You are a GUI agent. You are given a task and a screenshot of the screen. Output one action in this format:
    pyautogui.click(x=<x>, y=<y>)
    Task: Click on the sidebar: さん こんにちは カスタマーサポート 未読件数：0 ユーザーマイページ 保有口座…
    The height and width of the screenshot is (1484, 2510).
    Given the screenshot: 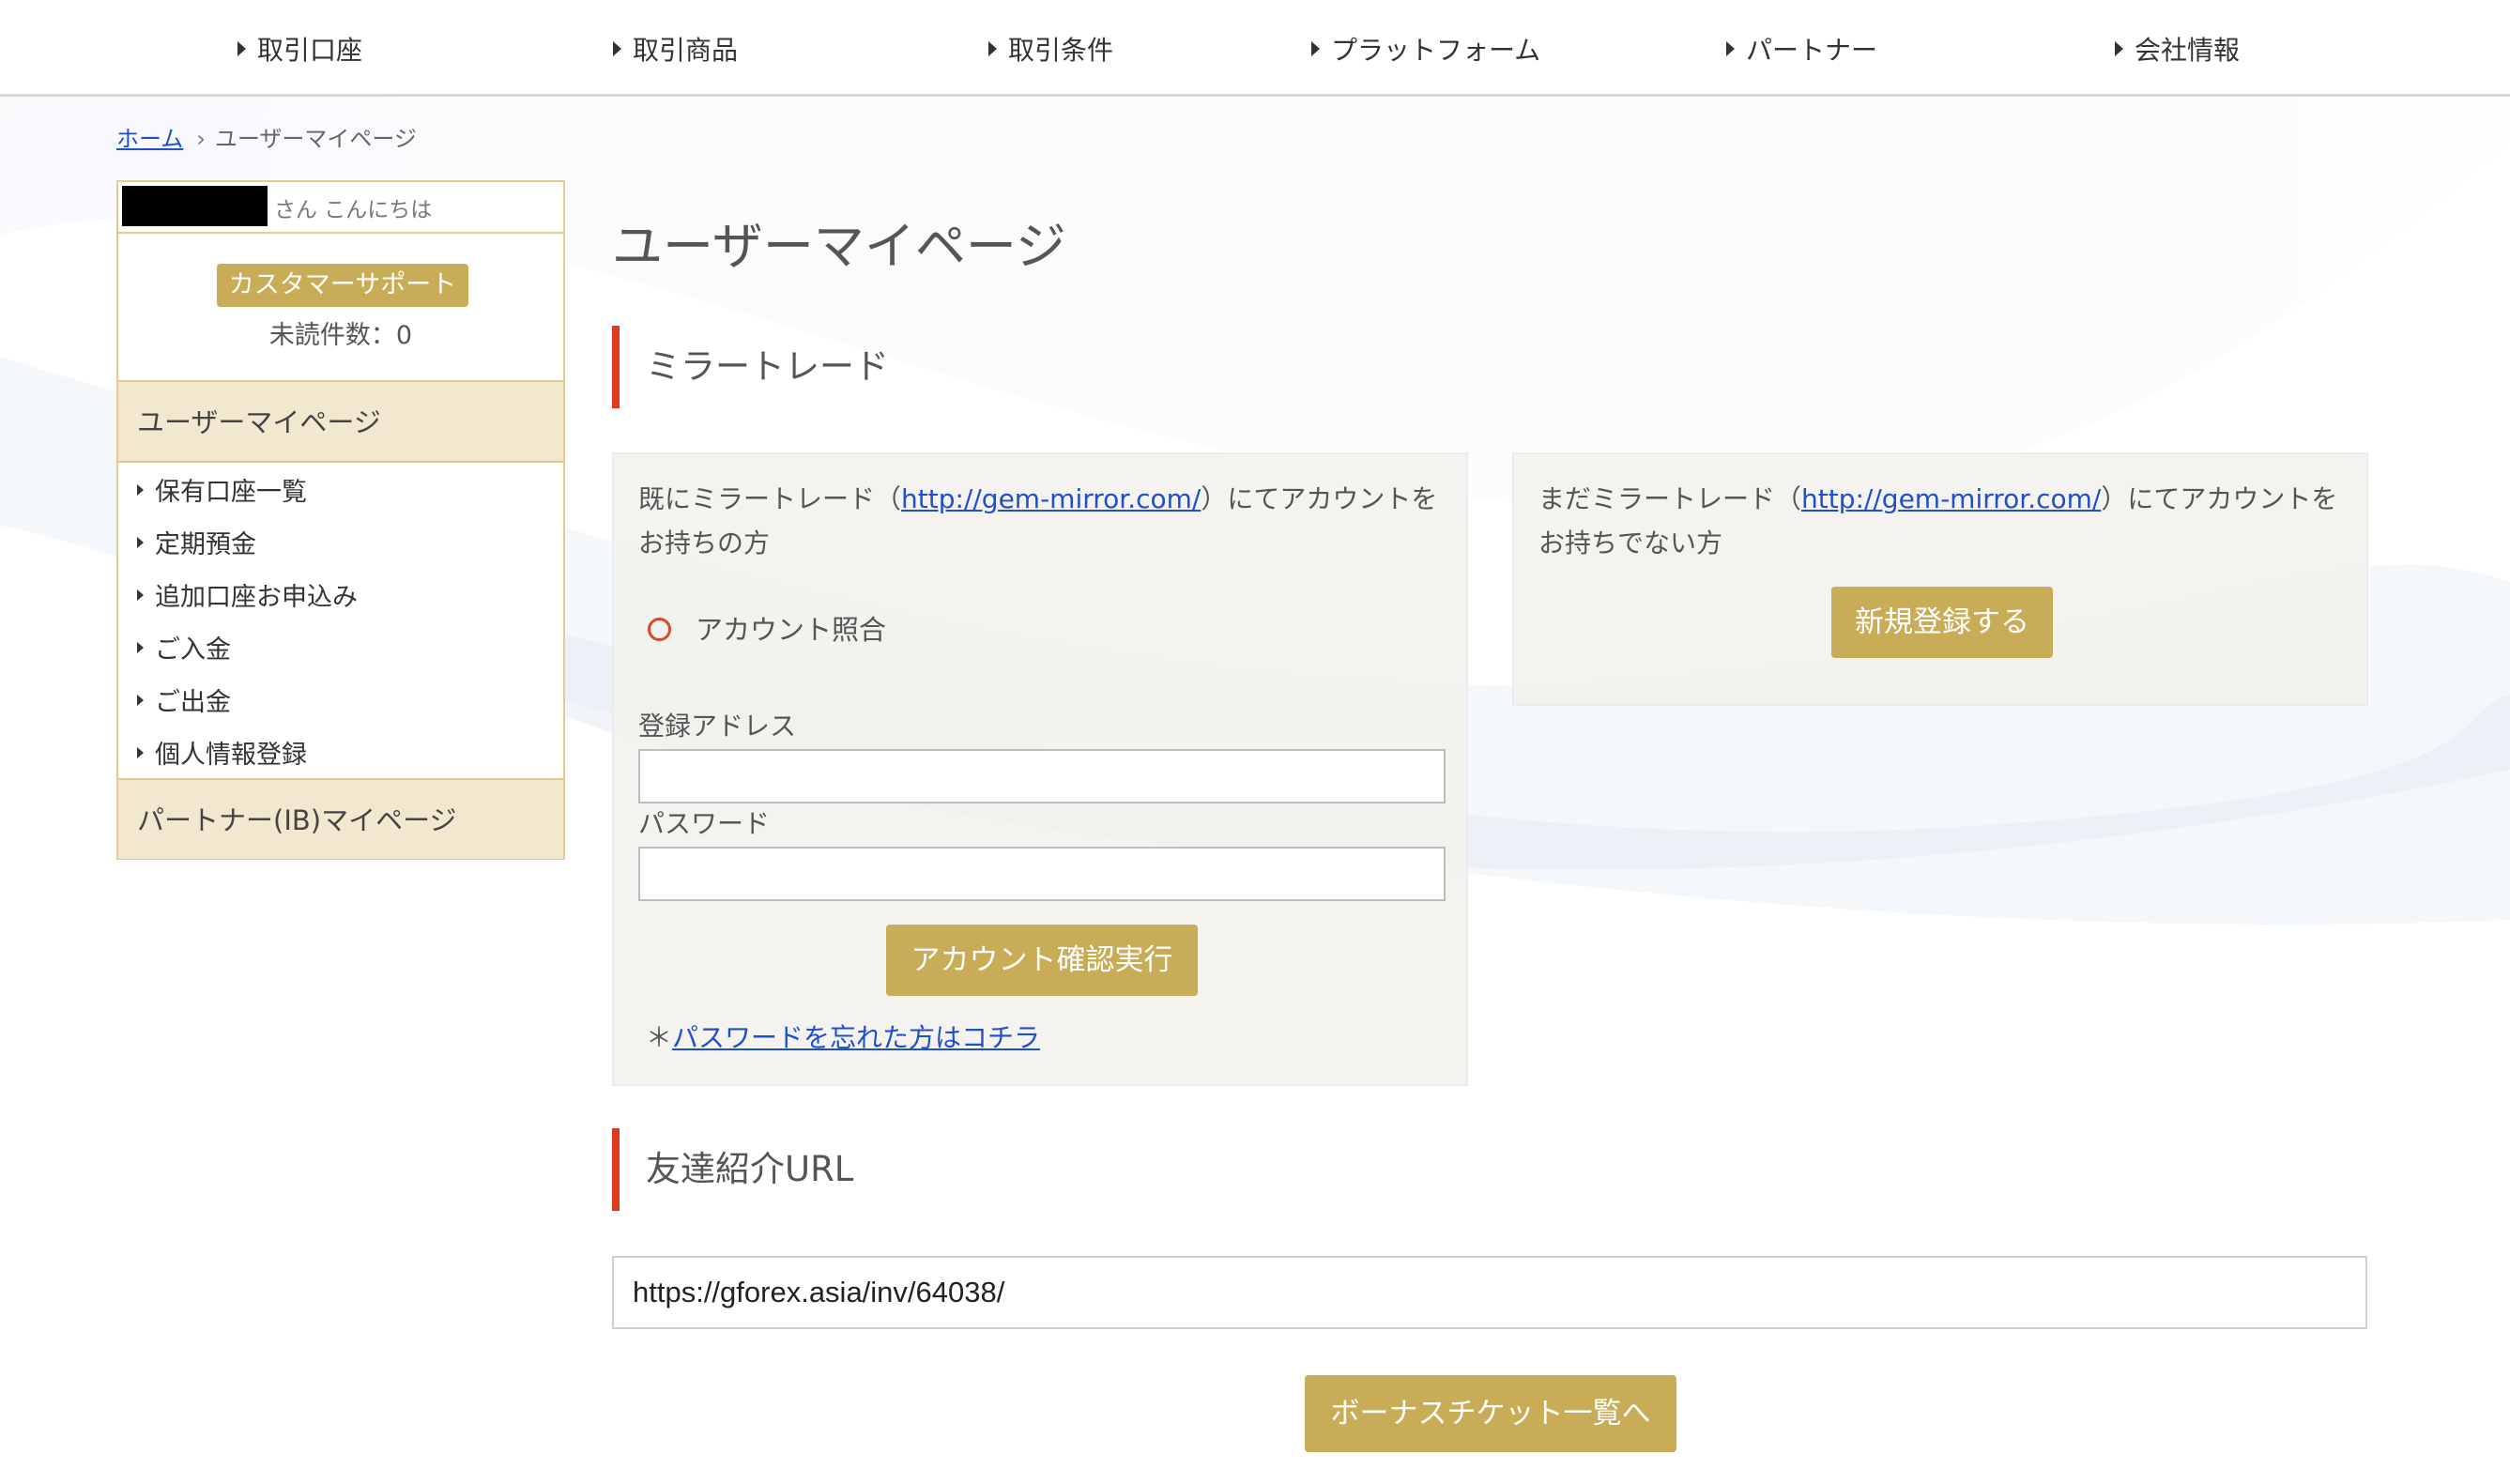 What is the action you would take?
    pyautogui.click(x=340, y=520)
    